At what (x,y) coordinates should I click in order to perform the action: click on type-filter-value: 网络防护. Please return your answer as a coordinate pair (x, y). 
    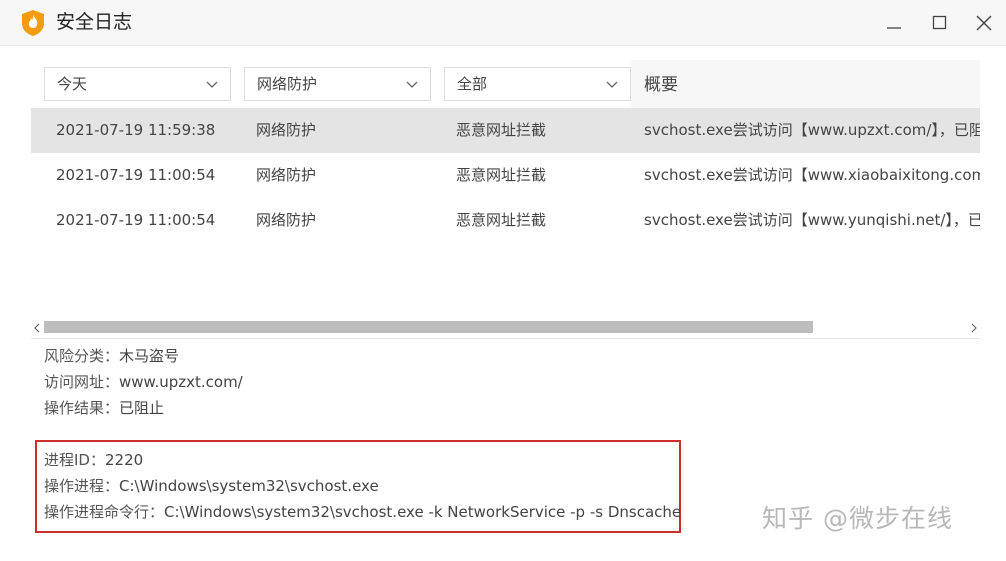
    Looking at the image, I should click on (287, 84).